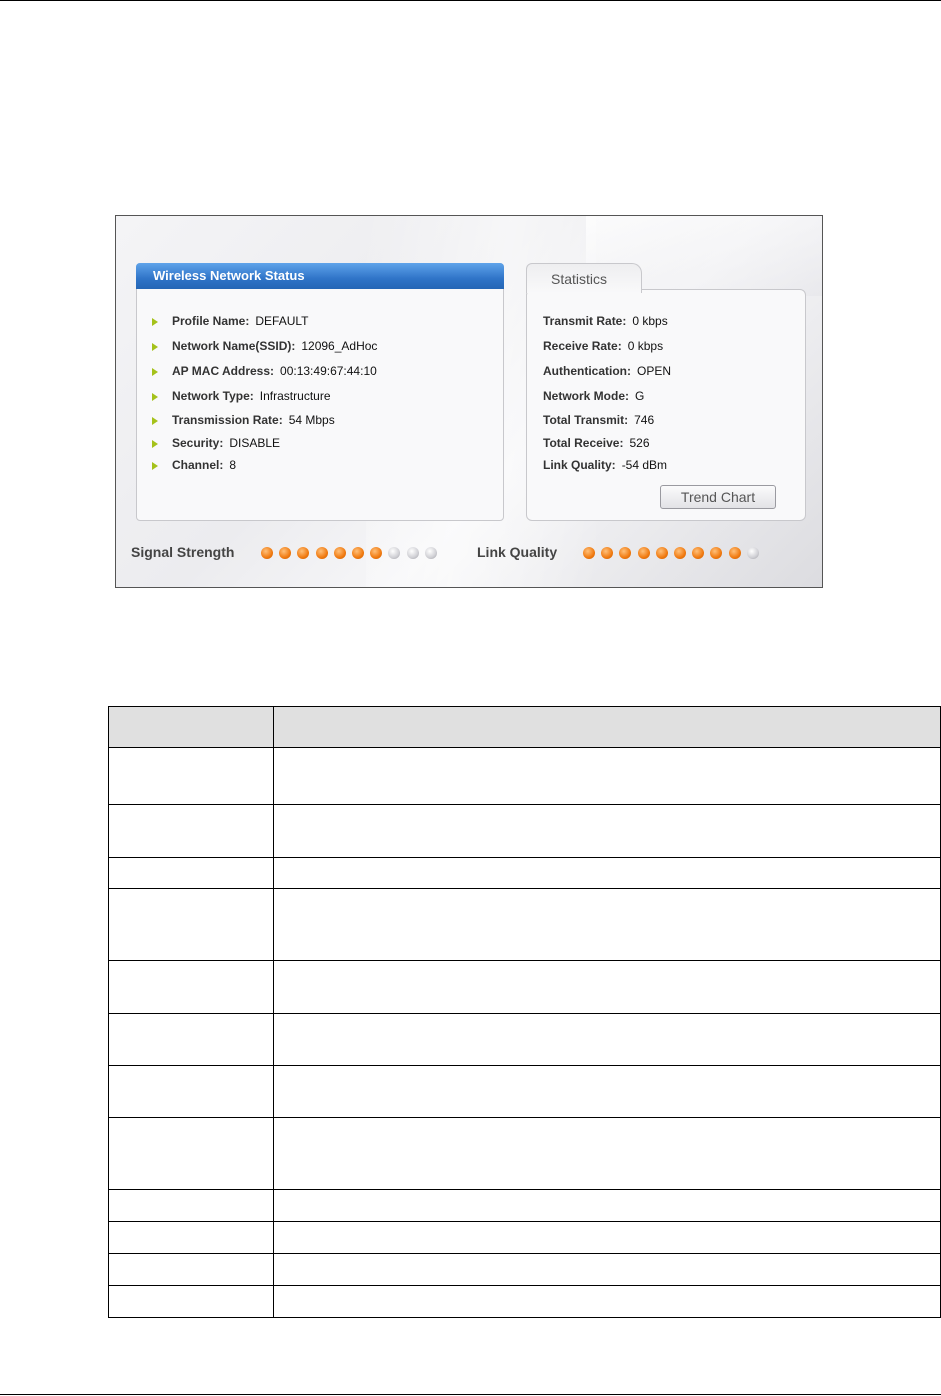 This screenshot has width=941, height=1396. What do you see at coordinates (517, 552) in the screenshot?
I see `link-quality-label: Link Quality` at bounding box center [517, 552].